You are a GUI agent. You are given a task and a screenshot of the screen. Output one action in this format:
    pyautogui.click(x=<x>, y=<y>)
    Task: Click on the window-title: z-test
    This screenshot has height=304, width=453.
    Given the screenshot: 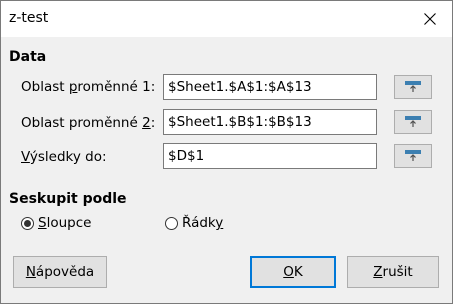 What is the action you would take?
    pyautogui.click(x=29, y=18)
    